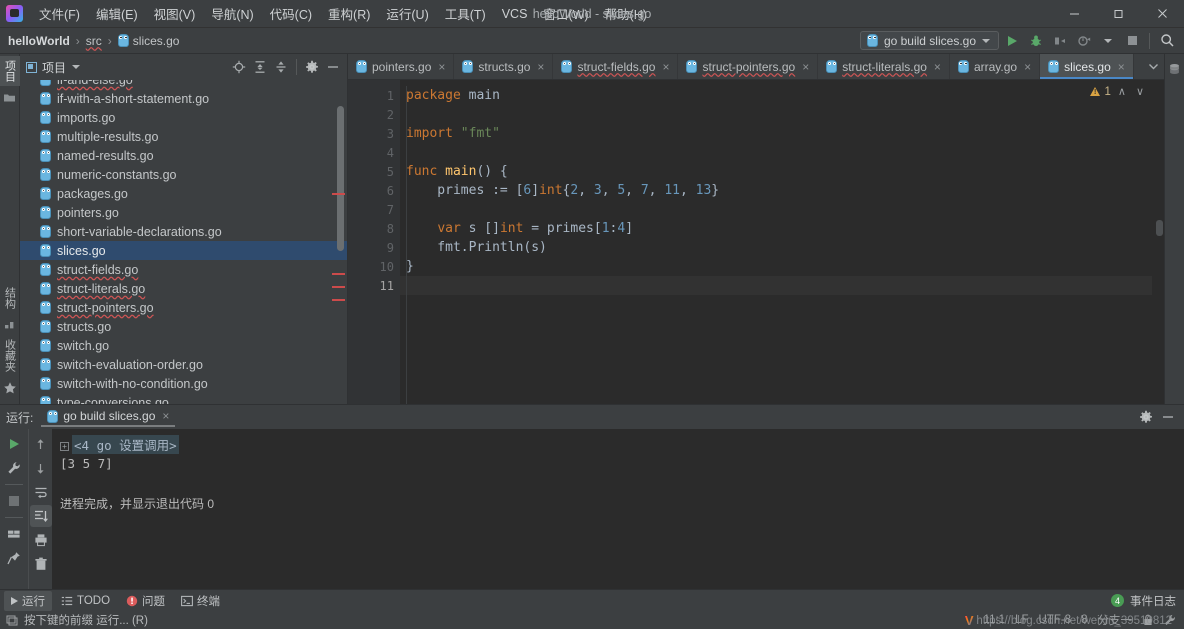  Describe the element at coordinates (183, 84) in the screenshot. I see `file-tree-item: if-and-else.go` at that location.